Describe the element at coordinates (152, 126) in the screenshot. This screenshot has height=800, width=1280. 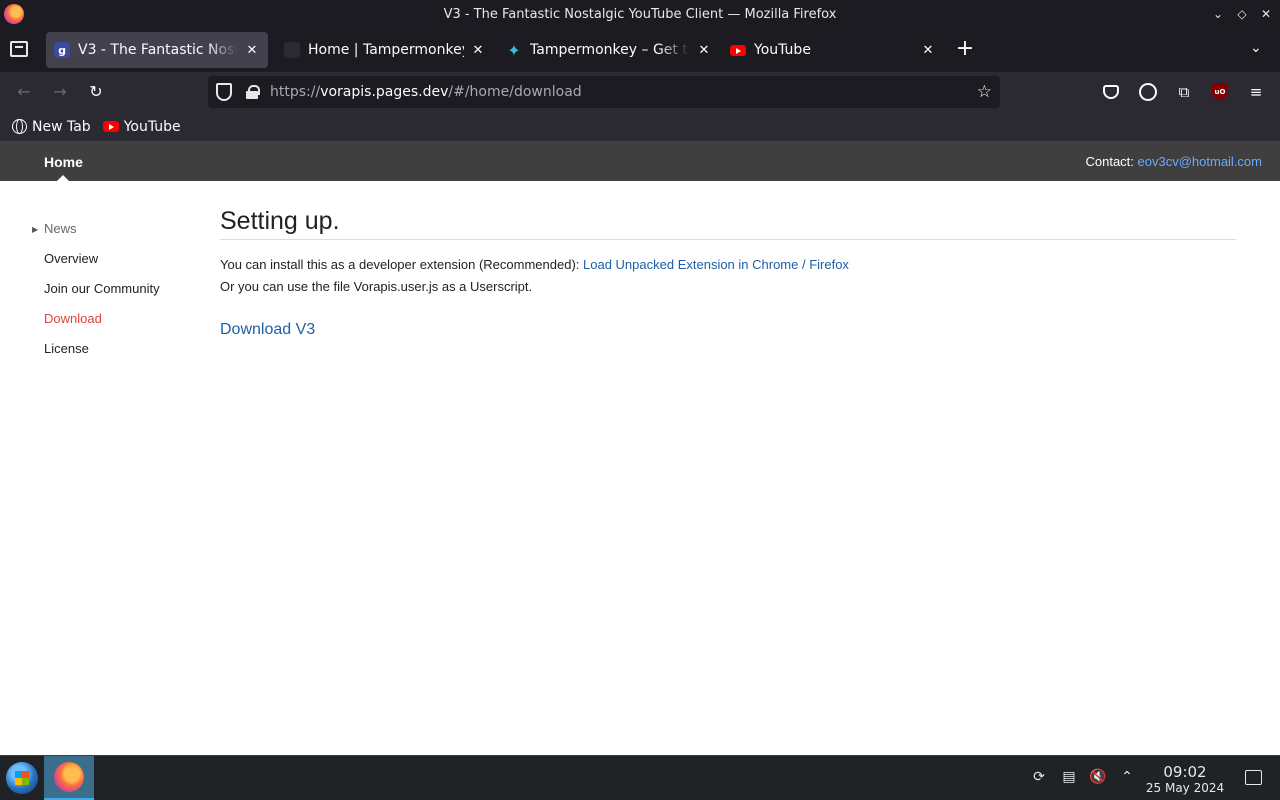
I see `bookmark-label: YouTube` at that location.